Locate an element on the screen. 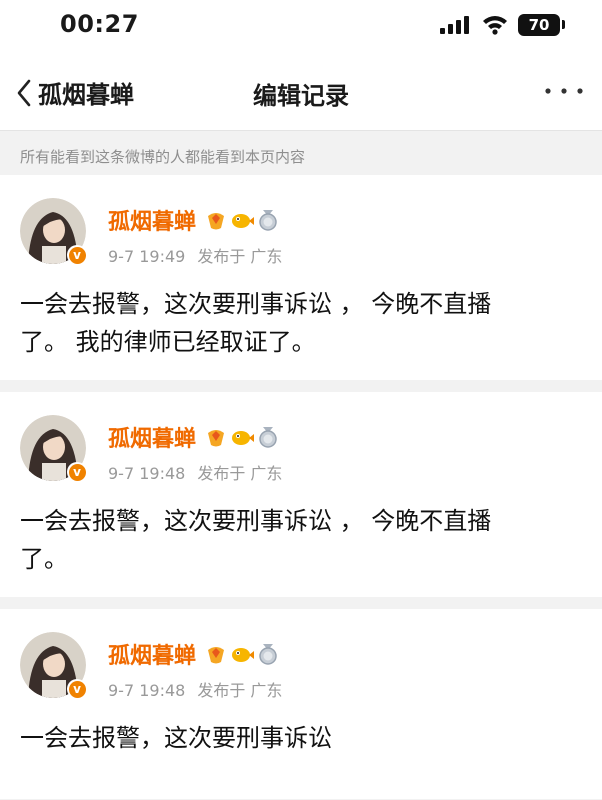  post-content: 一会去报警，这次要刑事诉讼 ， 今晚不直播 了。 我的律师已经取证了。 is located at coordinates (301, 323).